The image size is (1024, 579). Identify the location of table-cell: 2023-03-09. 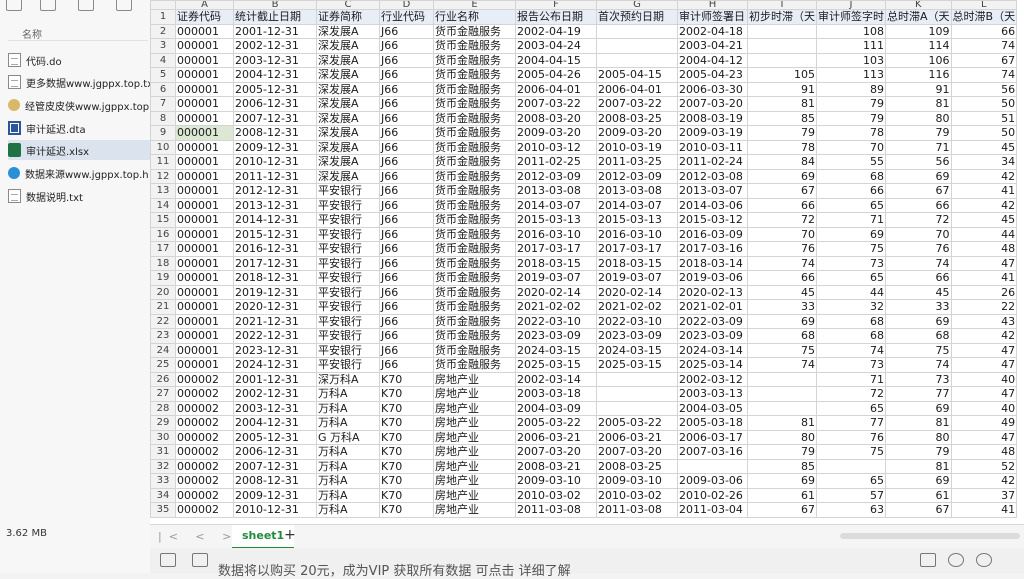
(556, 336).